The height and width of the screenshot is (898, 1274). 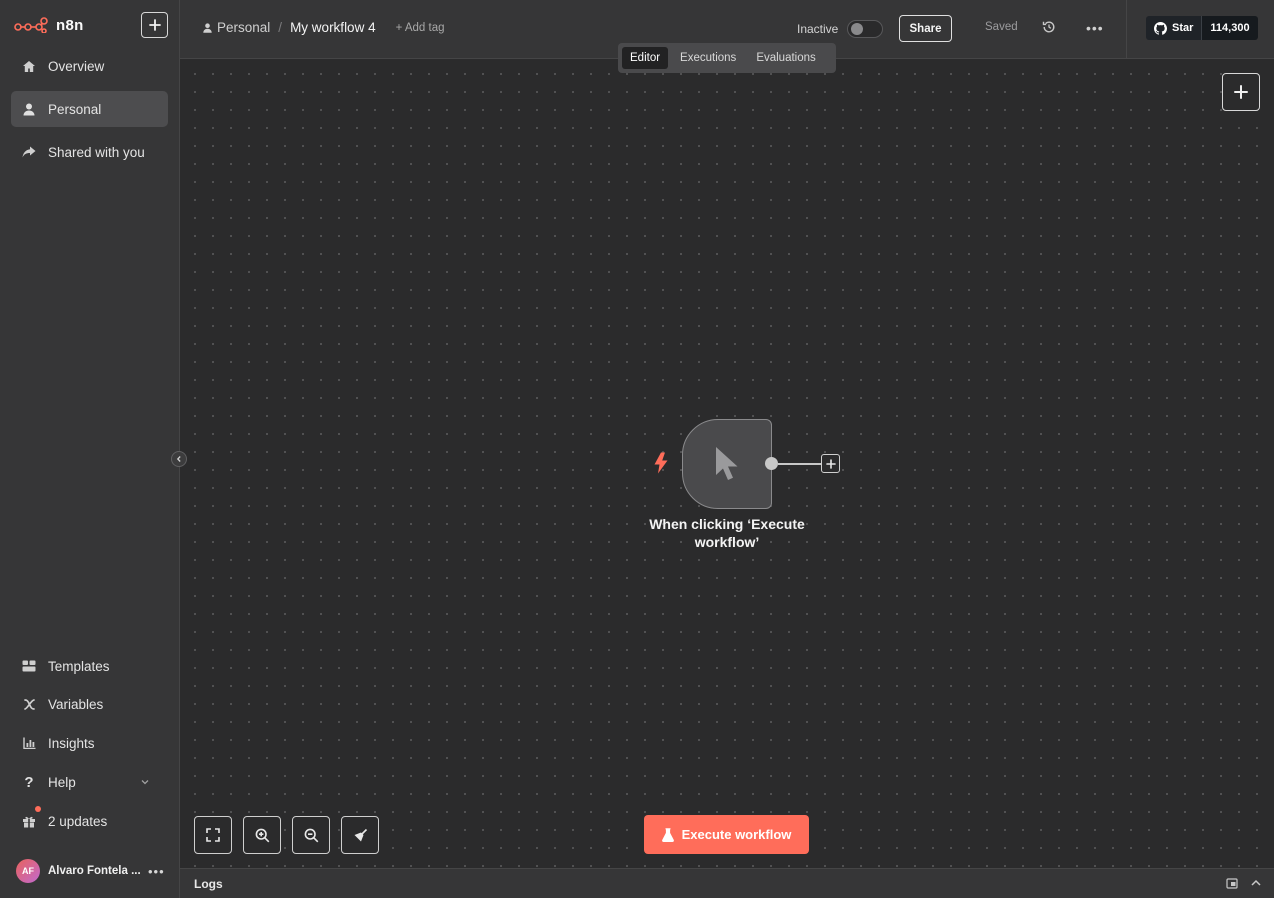 I want to click on sidebar-item-label: 2 updates, so click(x=78, y=821).